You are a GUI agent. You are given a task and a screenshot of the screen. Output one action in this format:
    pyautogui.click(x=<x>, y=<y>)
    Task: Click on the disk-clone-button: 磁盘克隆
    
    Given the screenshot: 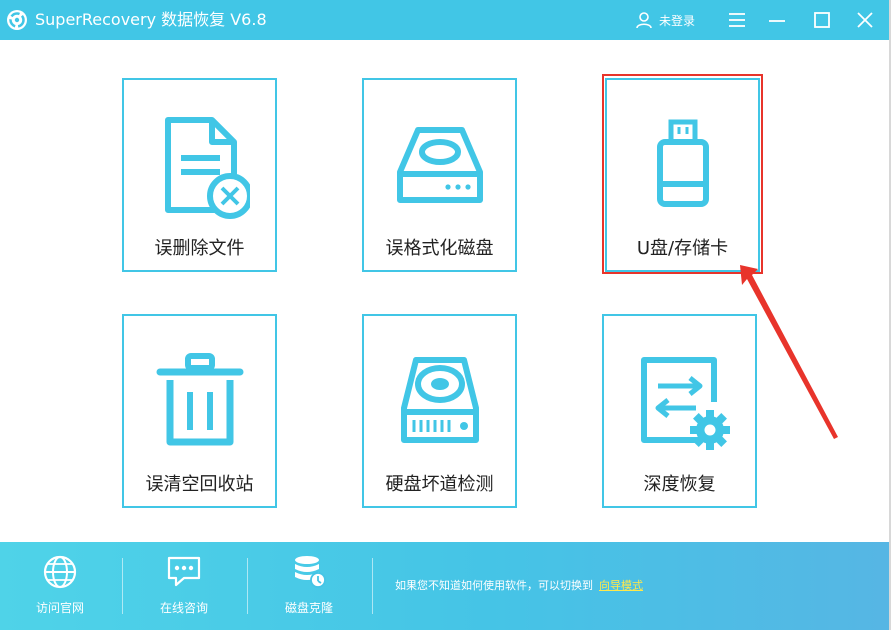 What is the action you would take?
    pyautogui.click(x=309, y=586)
    